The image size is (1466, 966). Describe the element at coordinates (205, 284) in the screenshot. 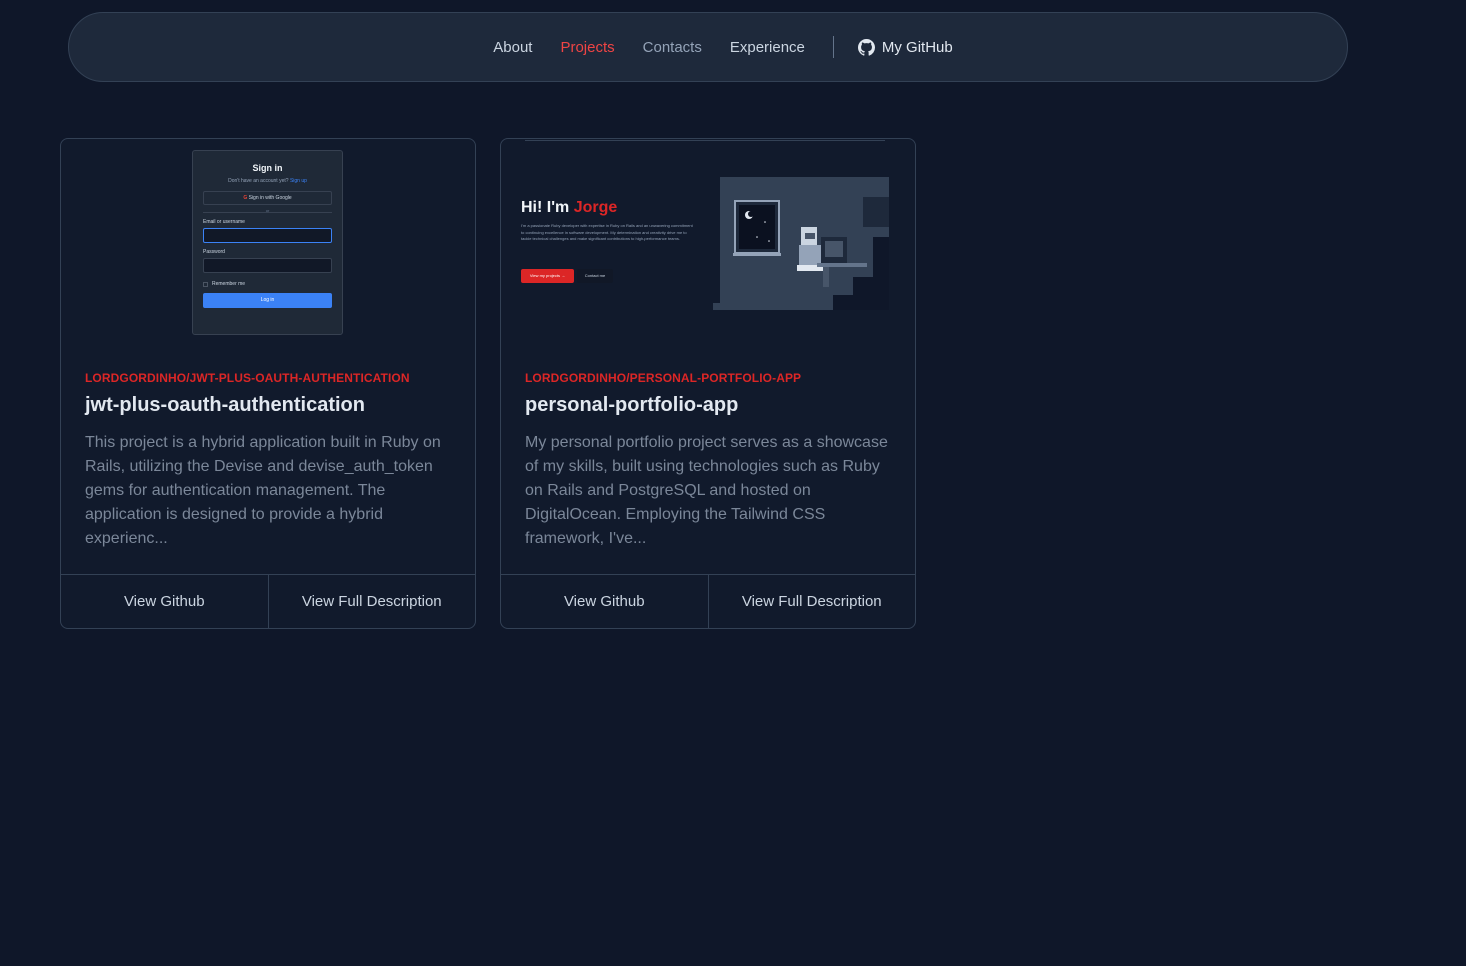

I see `checkbox-icon` at that location.